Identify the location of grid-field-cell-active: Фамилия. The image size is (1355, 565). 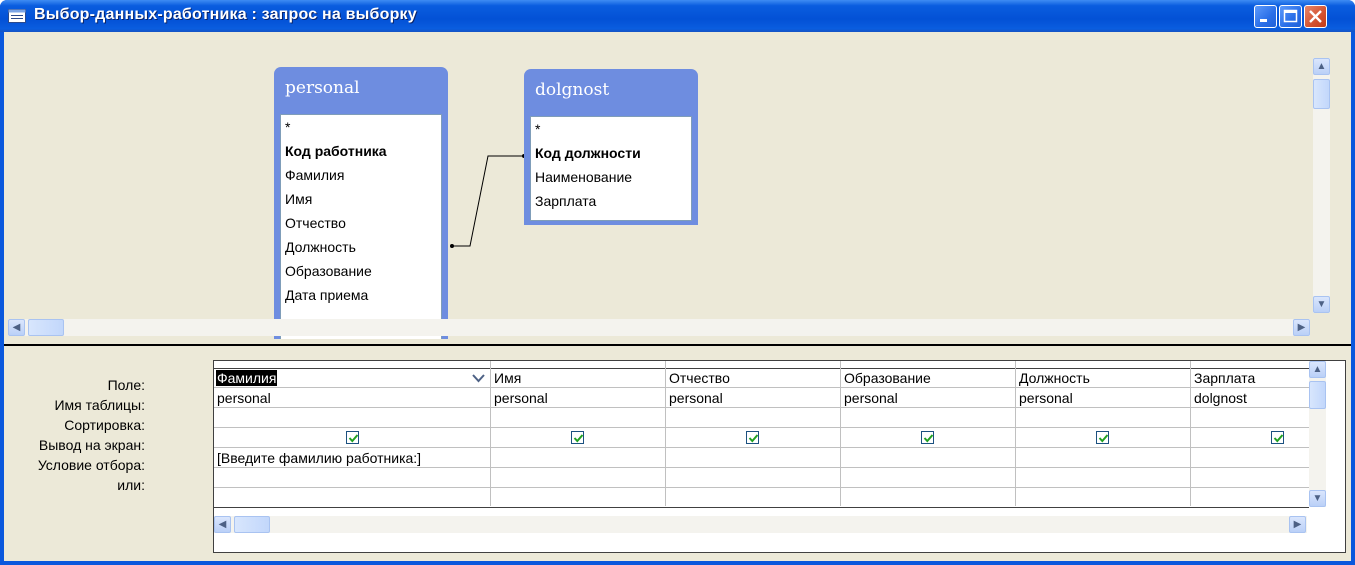
(352, 378).